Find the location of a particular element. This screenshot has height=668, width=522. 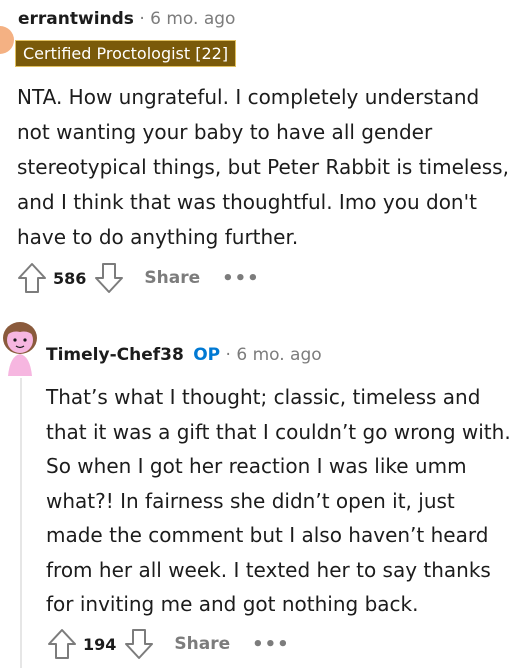

avatar-icon is located at coordinates (20, 347).